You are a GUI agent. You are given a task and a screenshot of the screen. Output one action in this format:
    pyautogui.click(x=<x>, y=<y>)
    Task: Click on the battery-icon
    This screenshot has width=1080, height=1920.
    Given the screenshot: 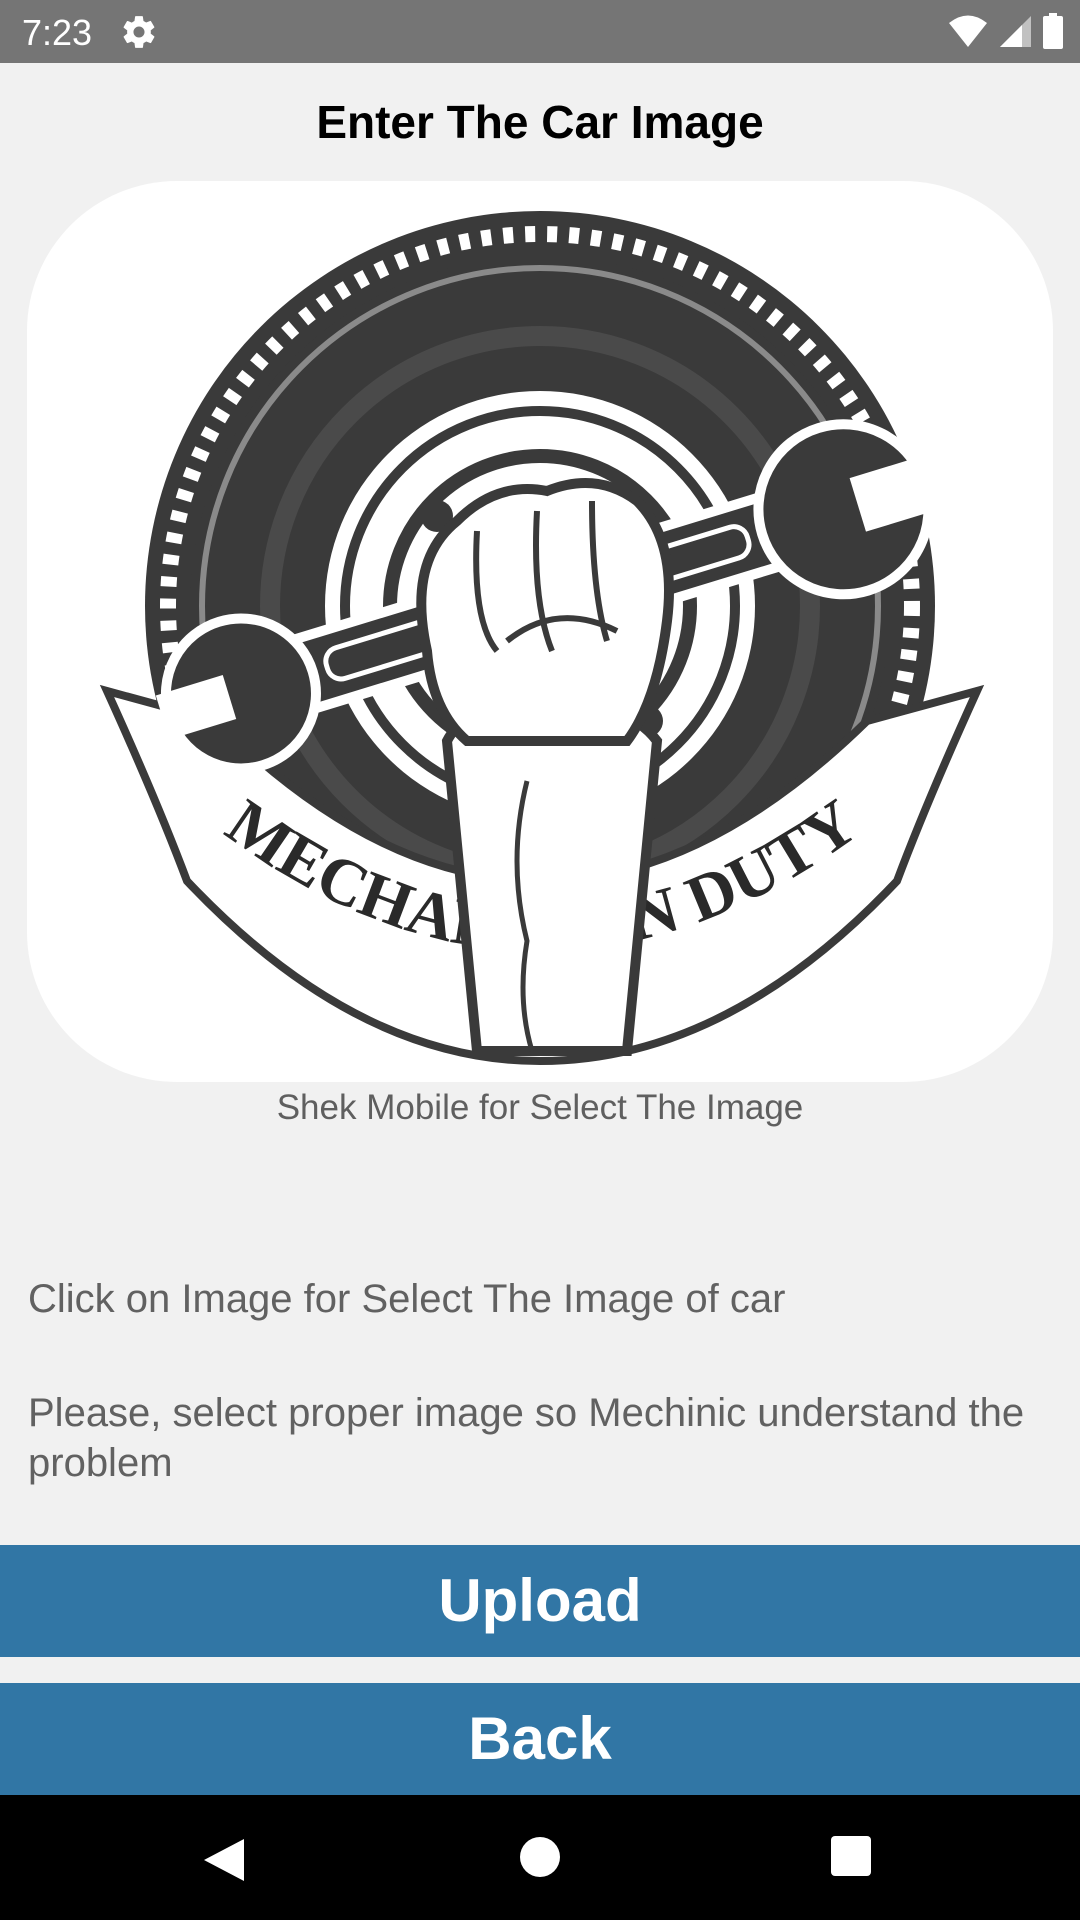 What is the action you would take?
    pyautogui.click(x=1053, y=31)
    